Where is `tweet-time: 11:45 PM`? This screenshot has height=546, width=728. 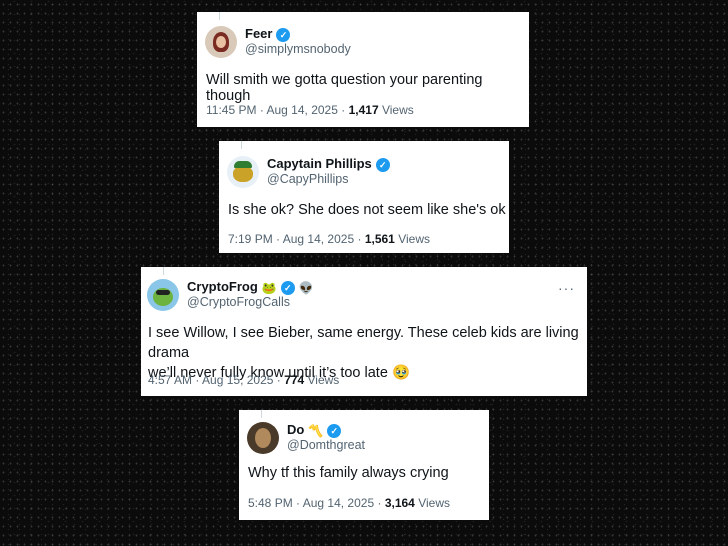 tweet-time: 11:45 PM is located at coordinates (231, 110).